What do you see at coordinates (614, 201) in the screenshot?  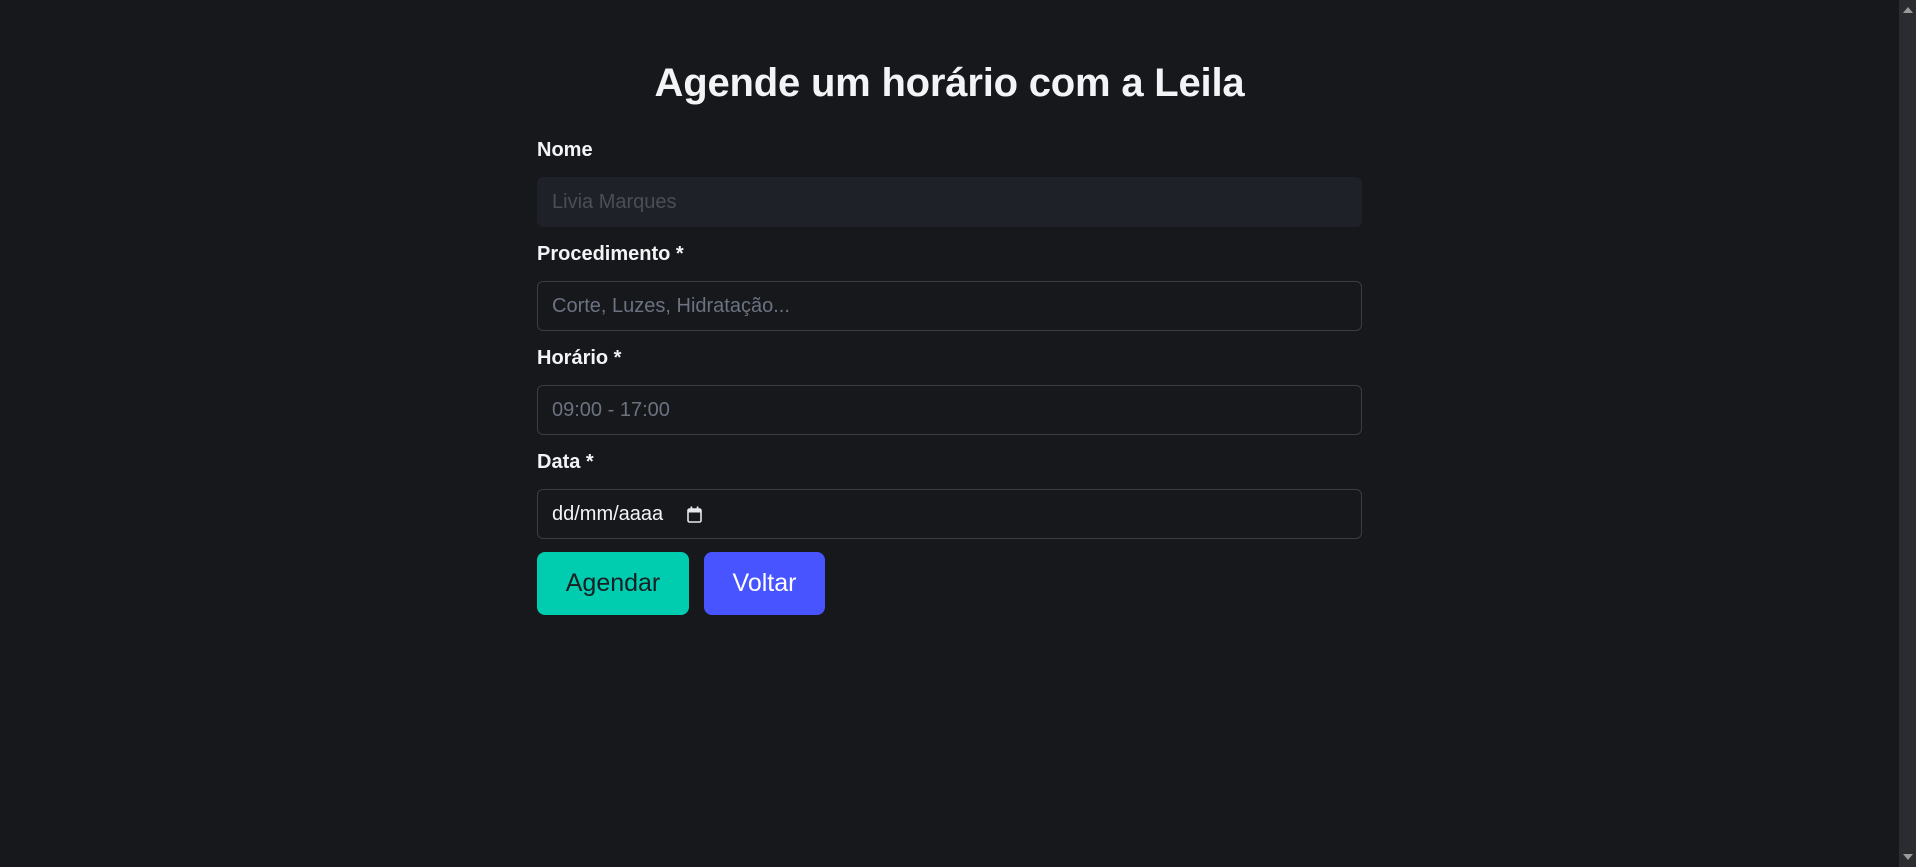 I see `name-input-value: Livia Marques` at bounding box center [614, 201].